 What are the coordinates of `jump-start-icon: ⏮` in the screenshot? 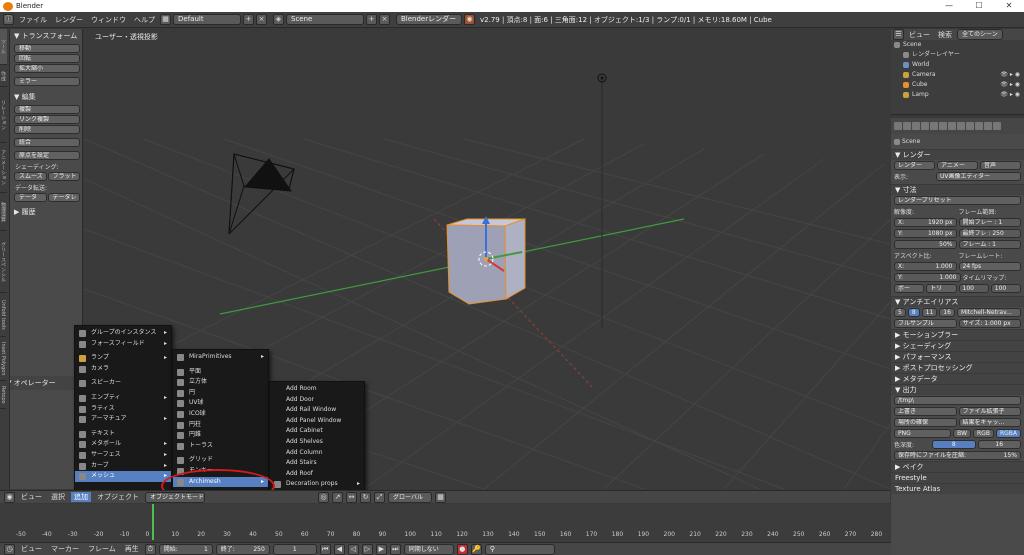 It's located at (325, 549).